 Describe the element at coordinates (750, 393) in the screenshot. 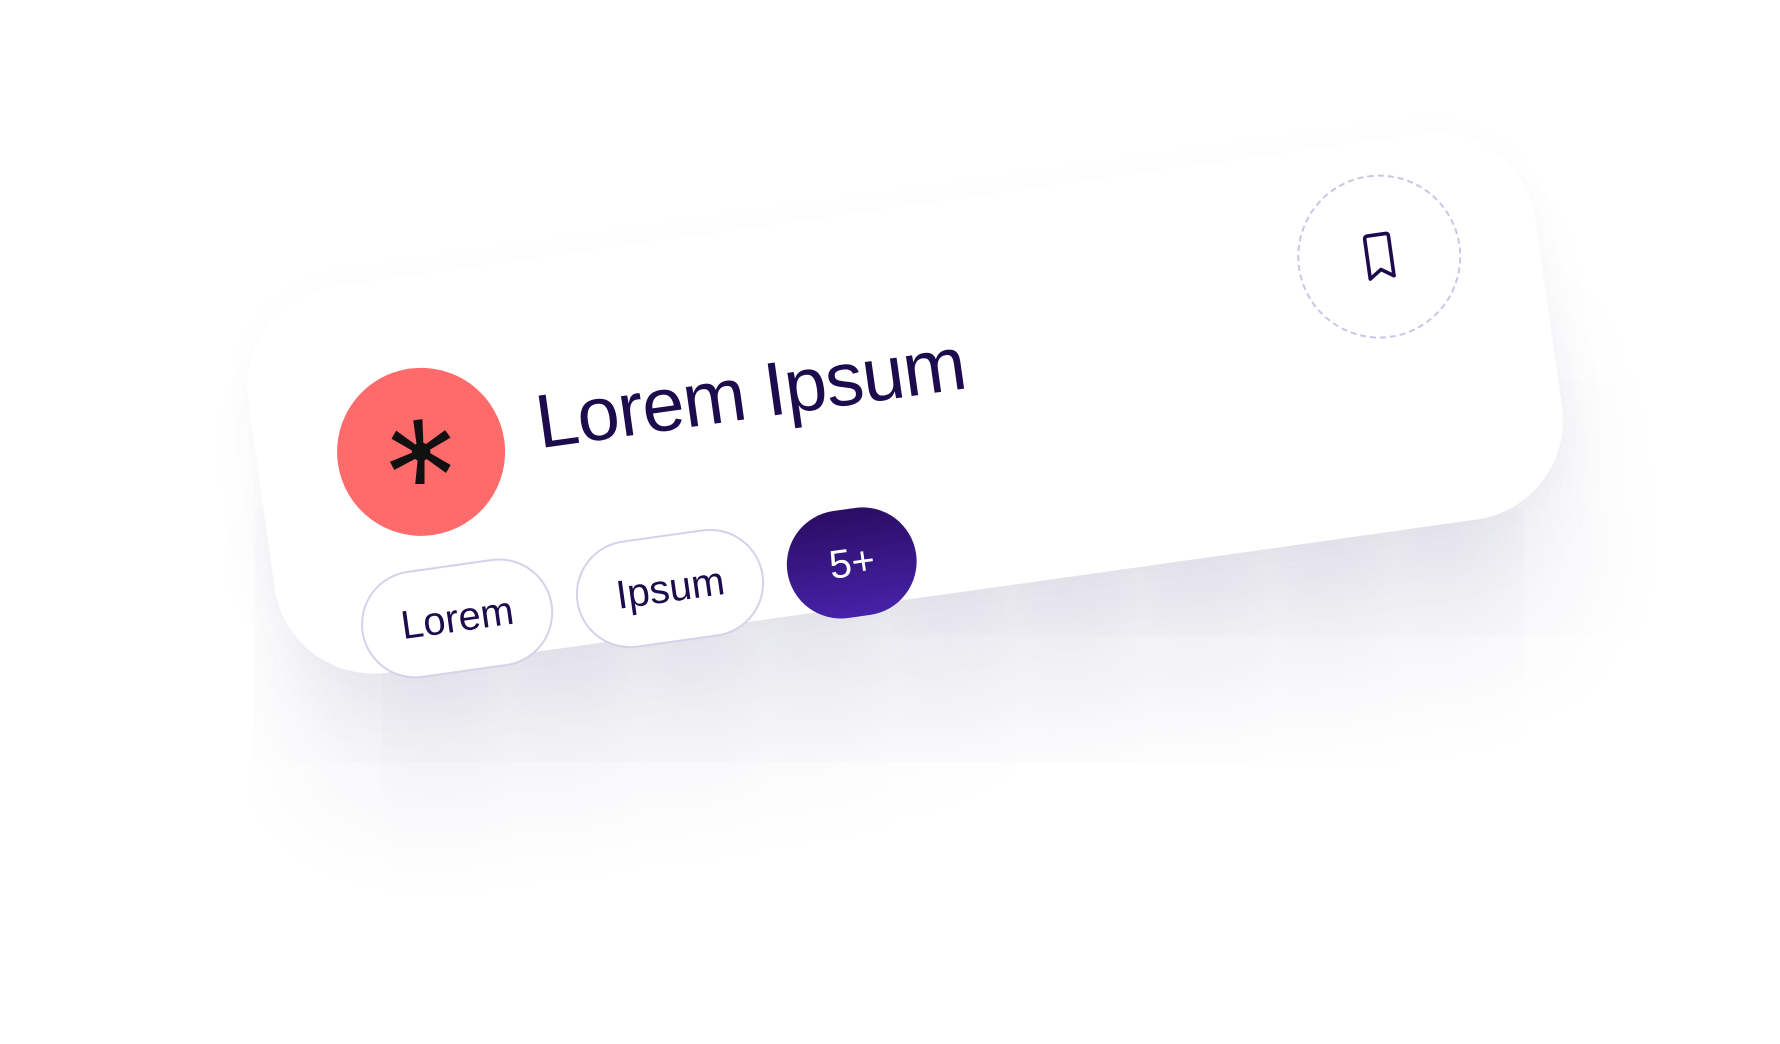

I see `card-title: Lorem Ipsum` at that location.